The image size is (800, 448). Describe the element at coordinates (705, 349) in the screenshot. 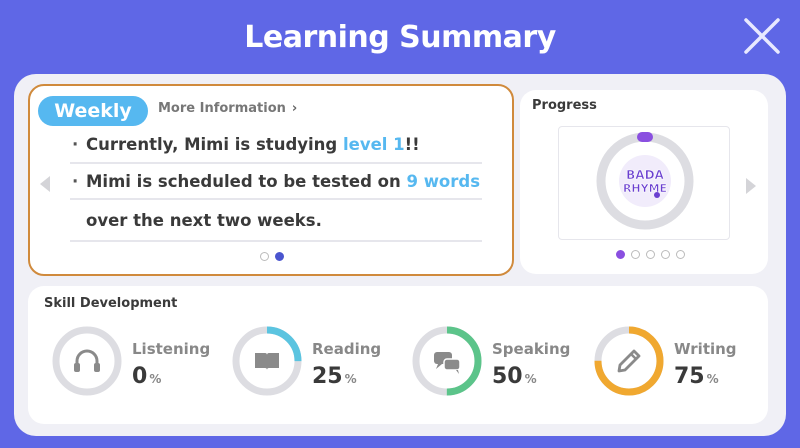

I see `skill-name: Writing` at that location.